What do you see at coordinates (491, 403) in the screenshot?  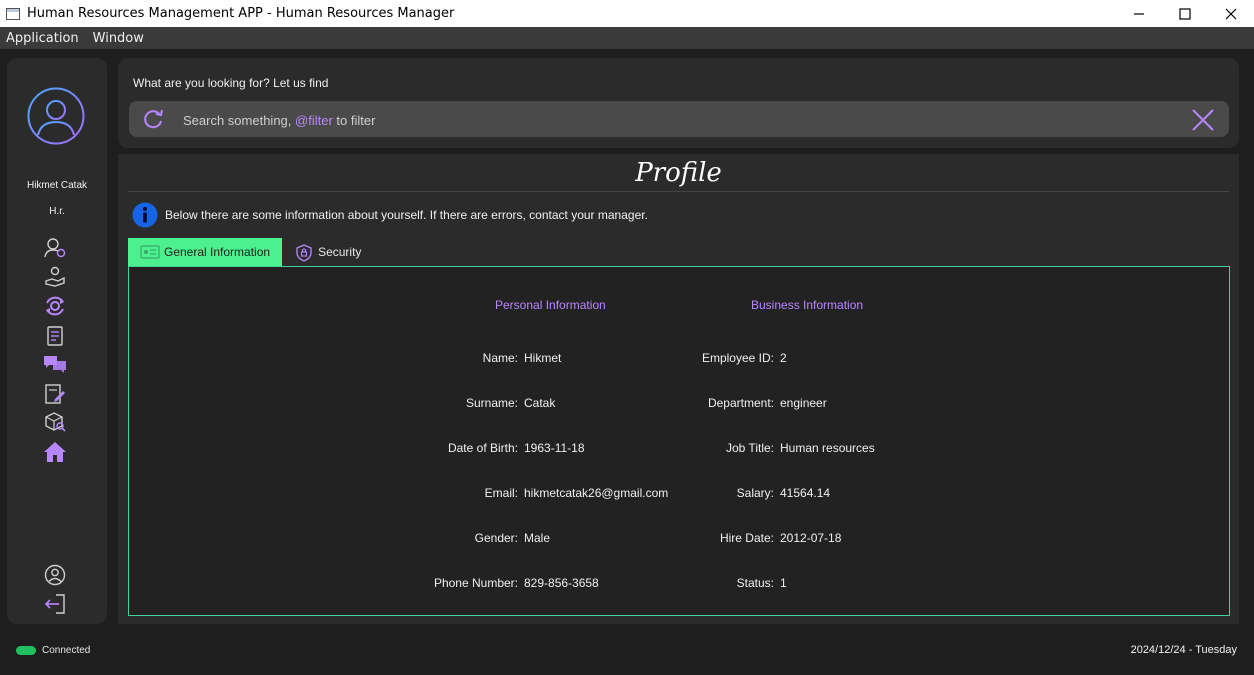 I see `field-label: Surname:` at bounding box center [491, 403].